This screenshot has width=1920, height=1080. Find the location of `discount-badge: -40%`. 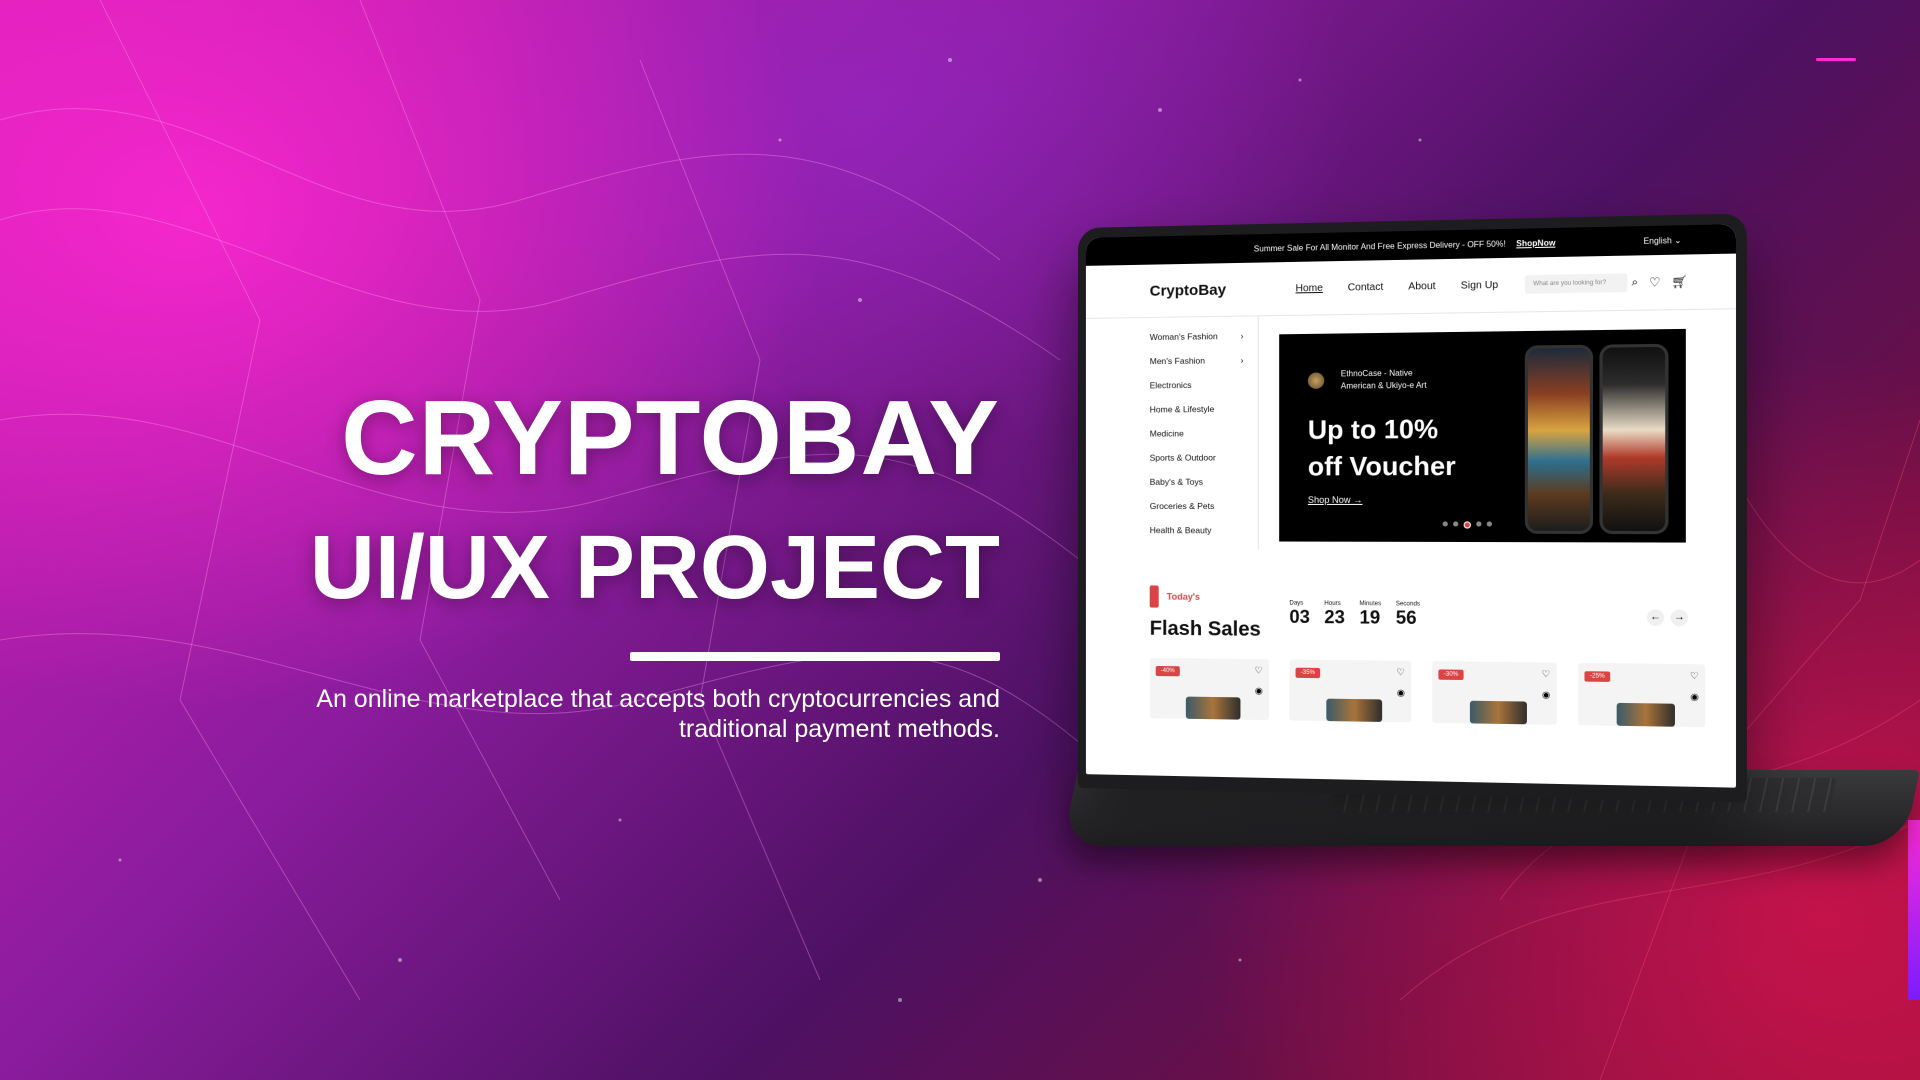

discount-badge: -40% is located at coordinates (1167, 671).